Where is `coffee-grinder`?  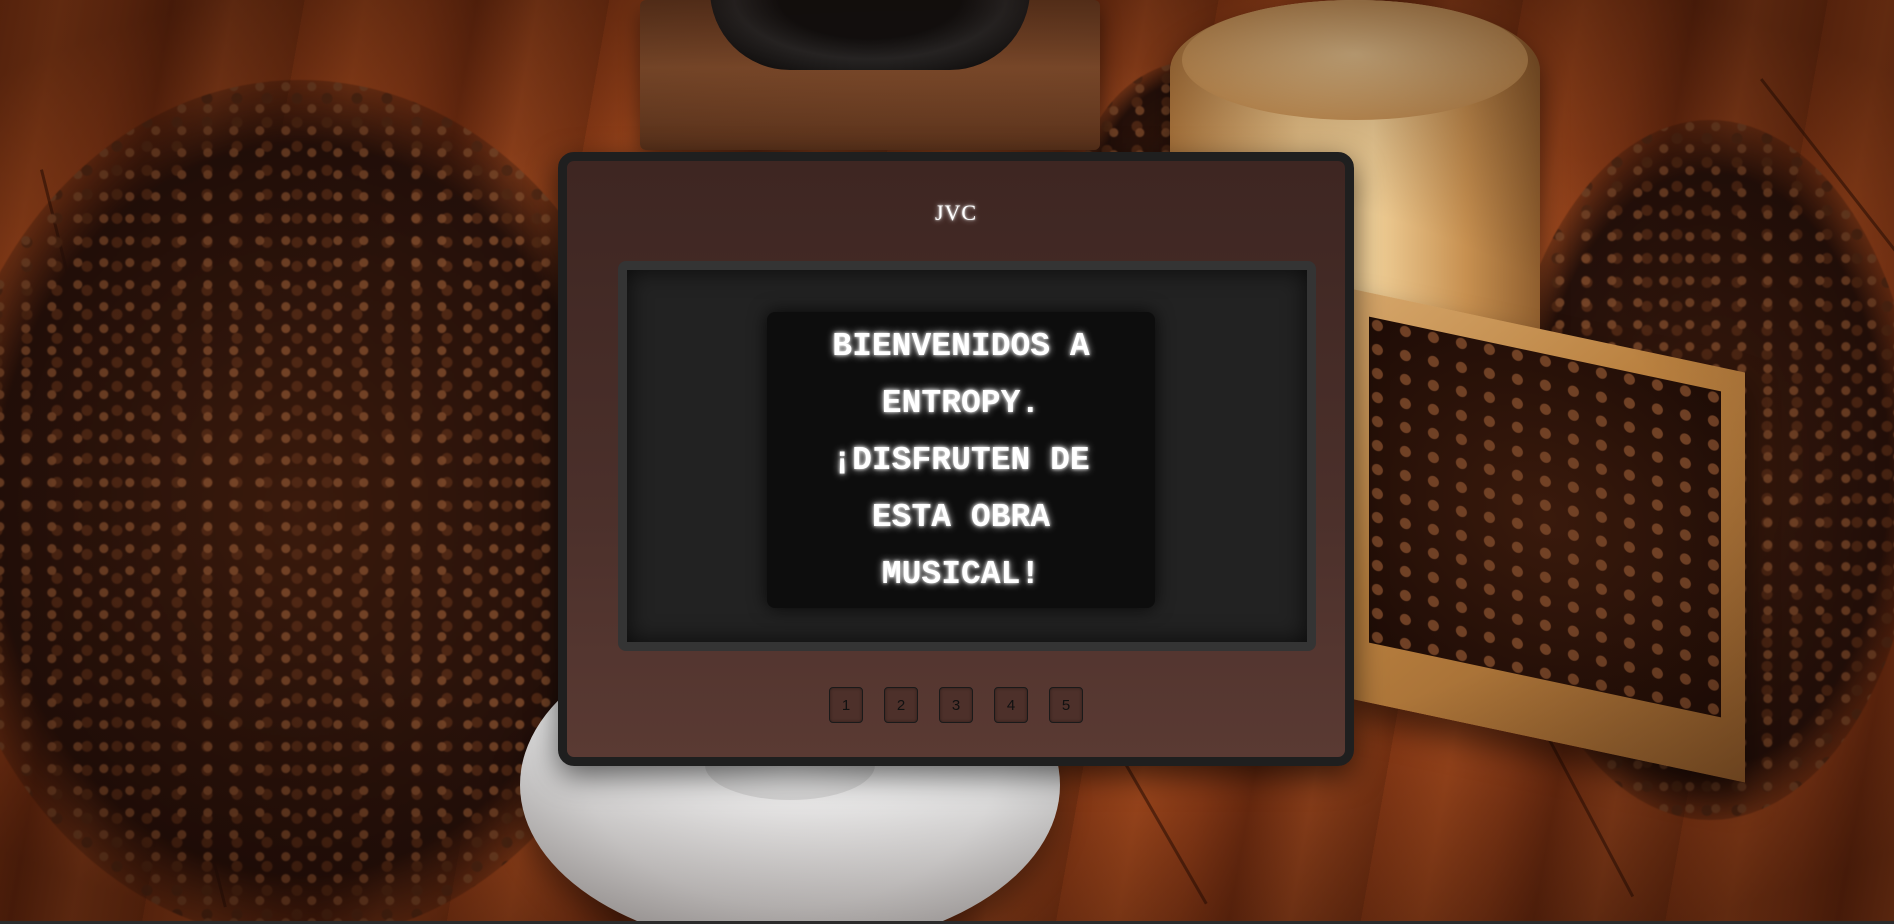
coffee-grinder is located at coordinates (870, 75).